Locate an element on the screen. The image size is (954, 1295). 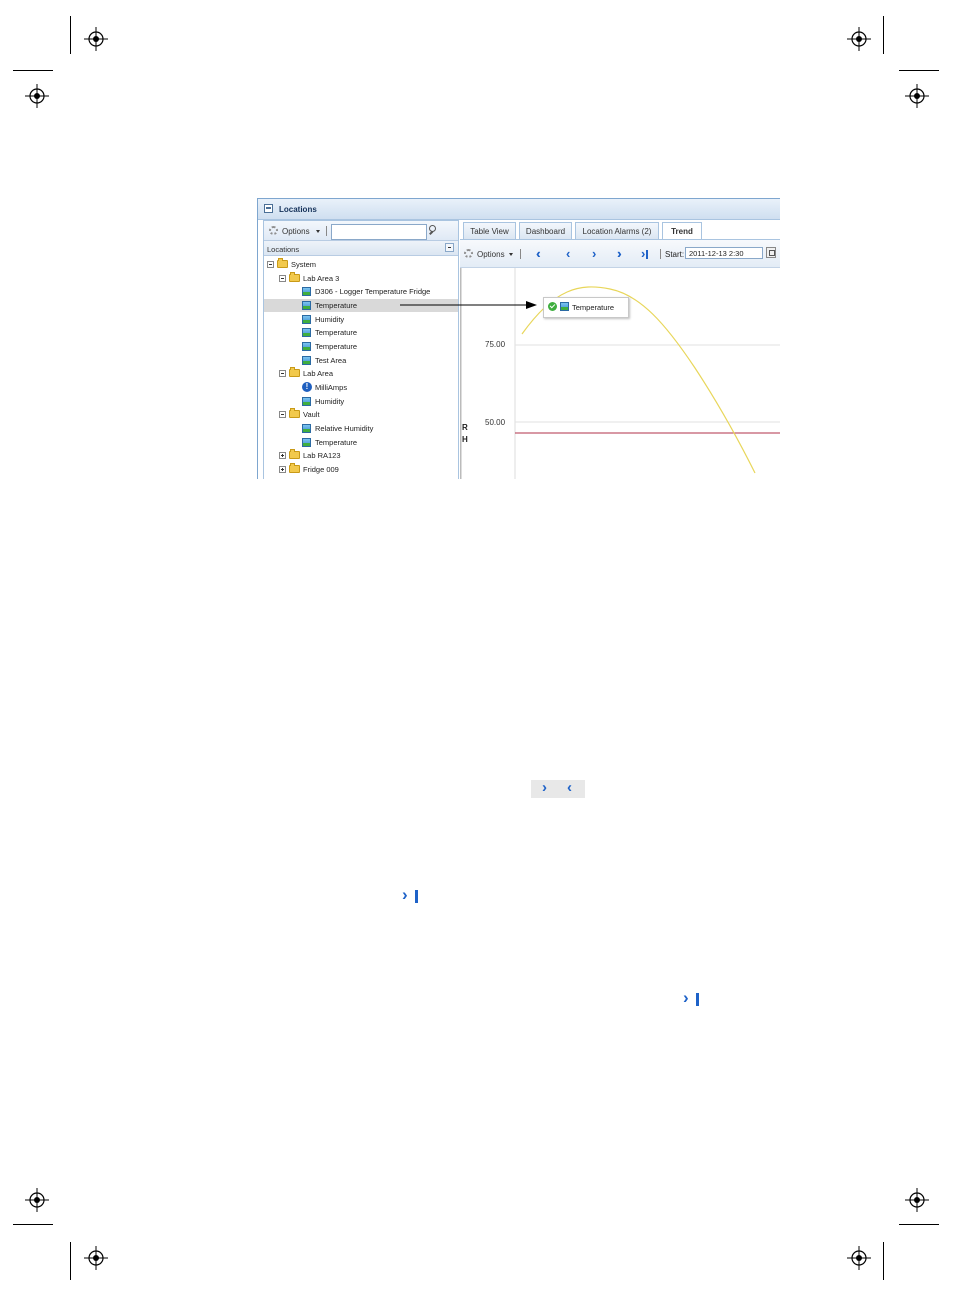
tree-node-label: Lab RA123 is located at coordinates (322, 455).